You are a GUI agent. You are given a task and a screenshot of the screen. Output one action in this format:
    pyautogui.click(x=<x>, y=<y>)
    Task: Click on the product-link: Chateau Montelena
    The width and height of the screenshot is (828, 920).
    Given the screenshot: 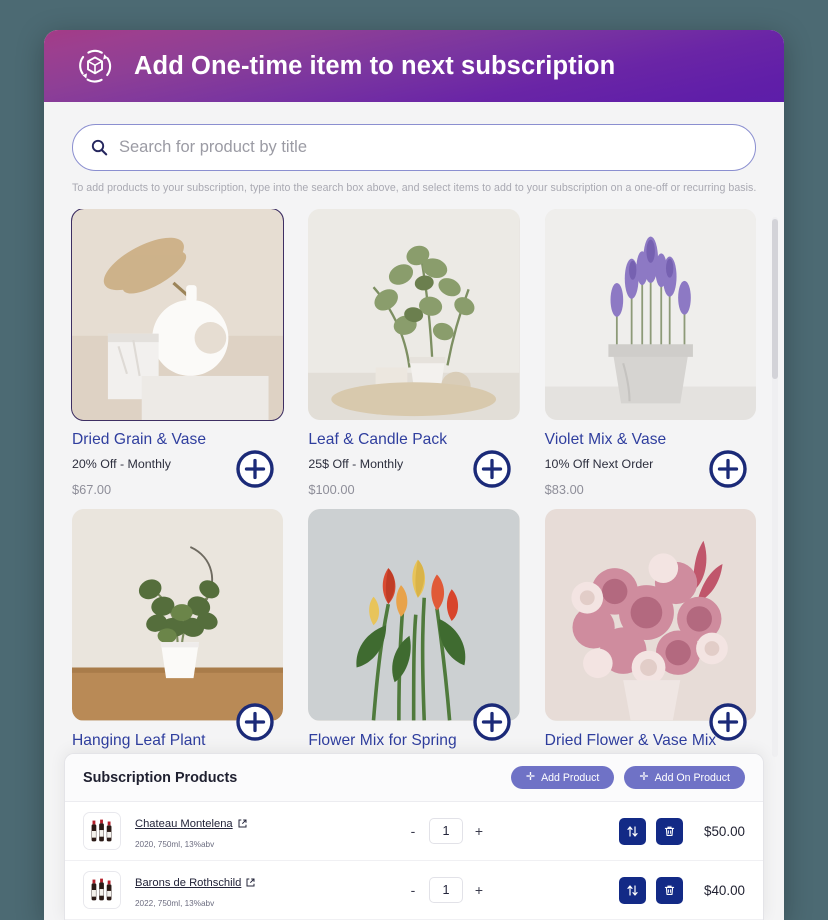 What is the action you would take?
    pyautogui.click(x=191, y=824)
    